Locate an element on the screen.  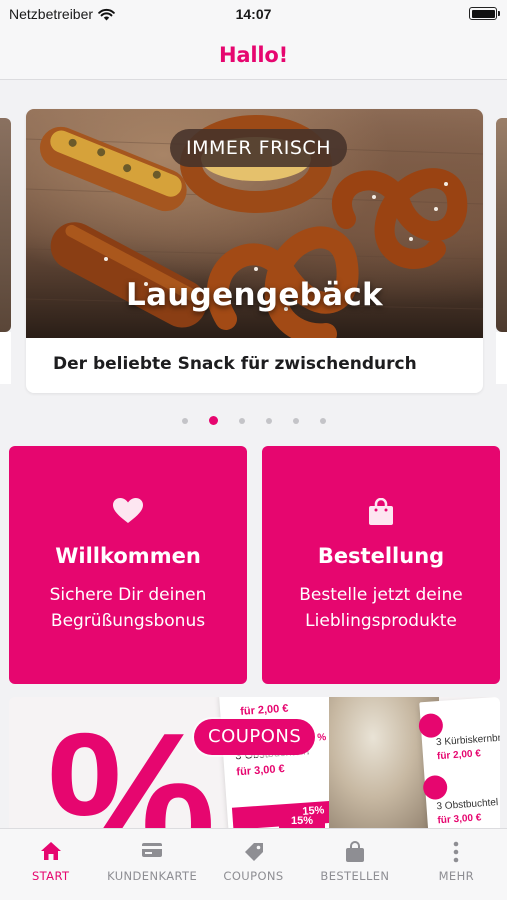
hero-badge: IMMER FRISCH is located at coordinates (258, 148).